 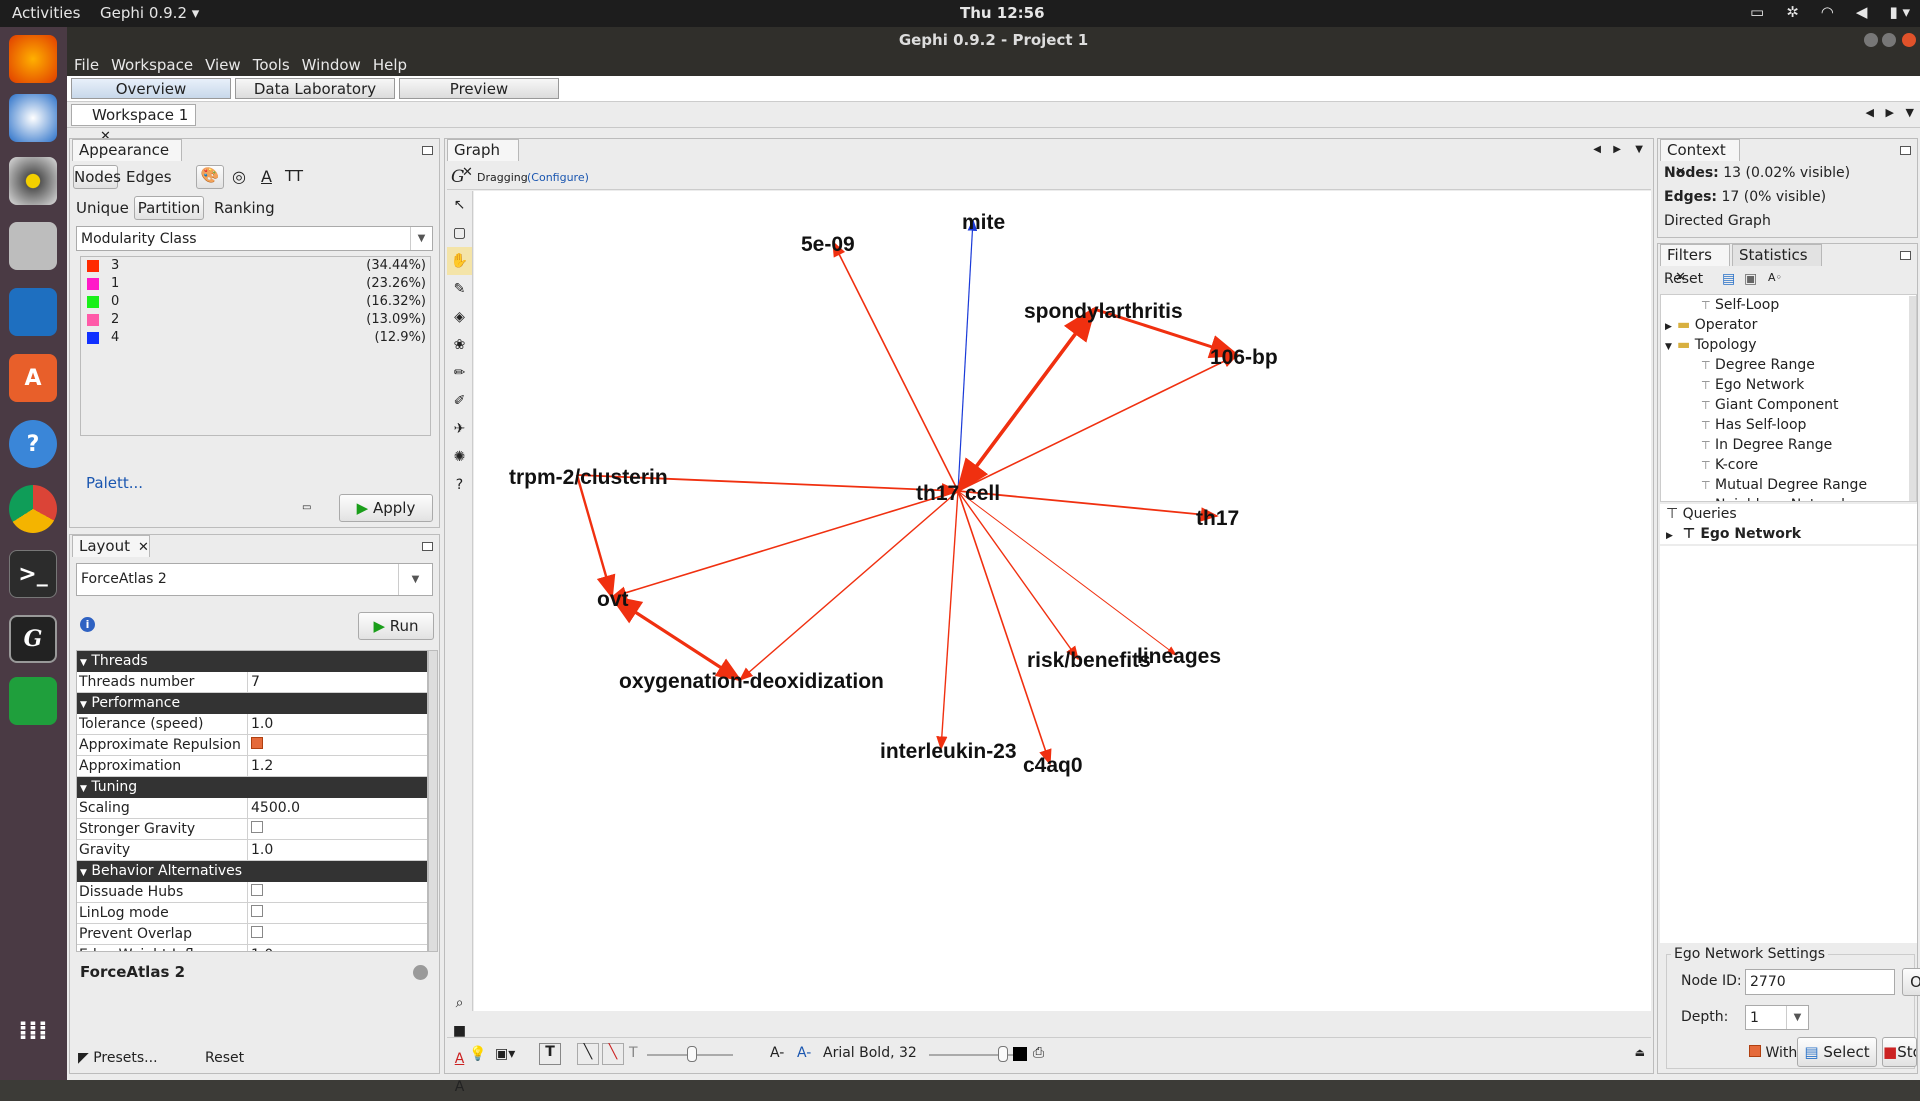 I want to click on display-icon: ▭, so click(x=1757, y=12).